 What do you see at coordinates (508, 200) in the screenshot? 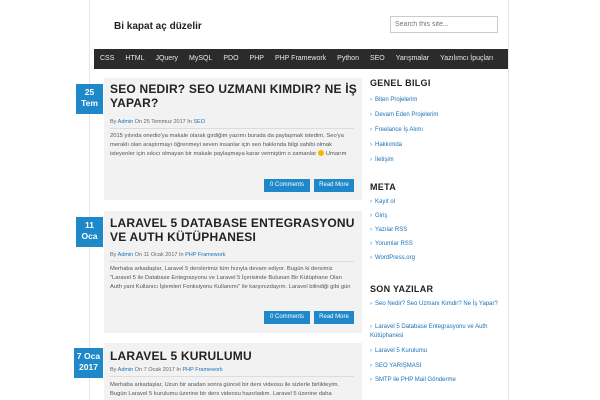
I see `page-edge-right` at bounding box center [508, 200].